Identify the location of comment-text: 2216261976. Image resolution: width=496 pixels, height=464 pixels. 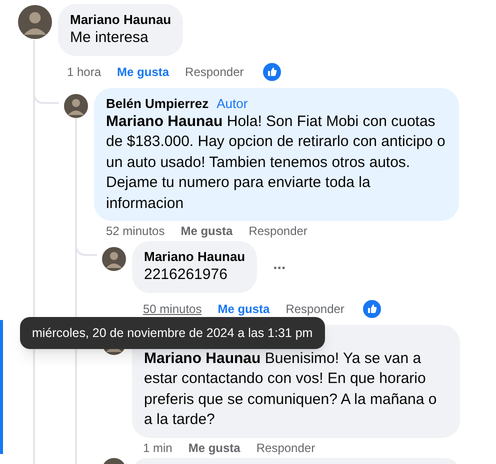
(186, 275).